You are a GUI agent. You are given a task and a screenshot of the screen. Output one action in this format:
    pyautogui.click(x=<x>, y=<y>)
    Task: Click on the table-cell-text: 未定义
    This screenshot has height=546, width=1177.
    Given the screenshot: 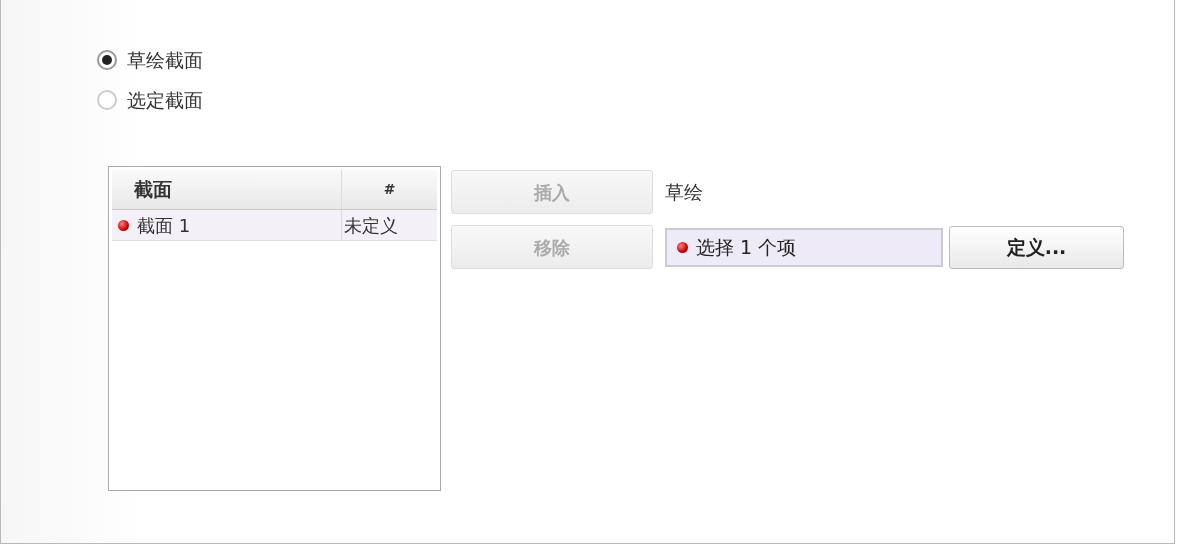 What is the action you would take?
    pyautogui.click(x=371, y=225)
    